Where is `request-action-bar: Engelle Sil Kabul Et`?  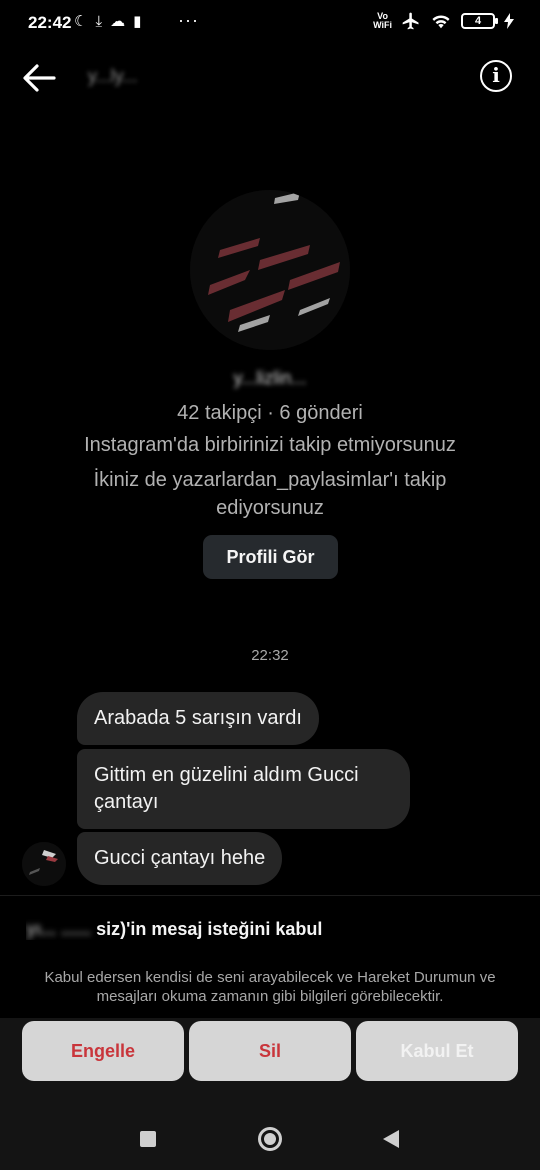
request-action-bar: Engelle Sil Kabul Et is located at coordinates (270, 1094).